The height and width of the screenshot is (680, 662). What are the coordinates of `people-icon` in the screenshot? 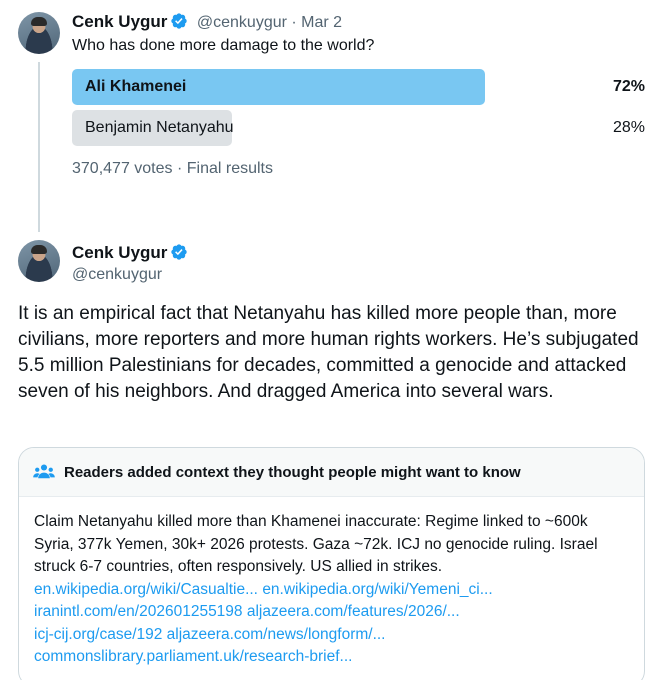 It's located at (44, 471).